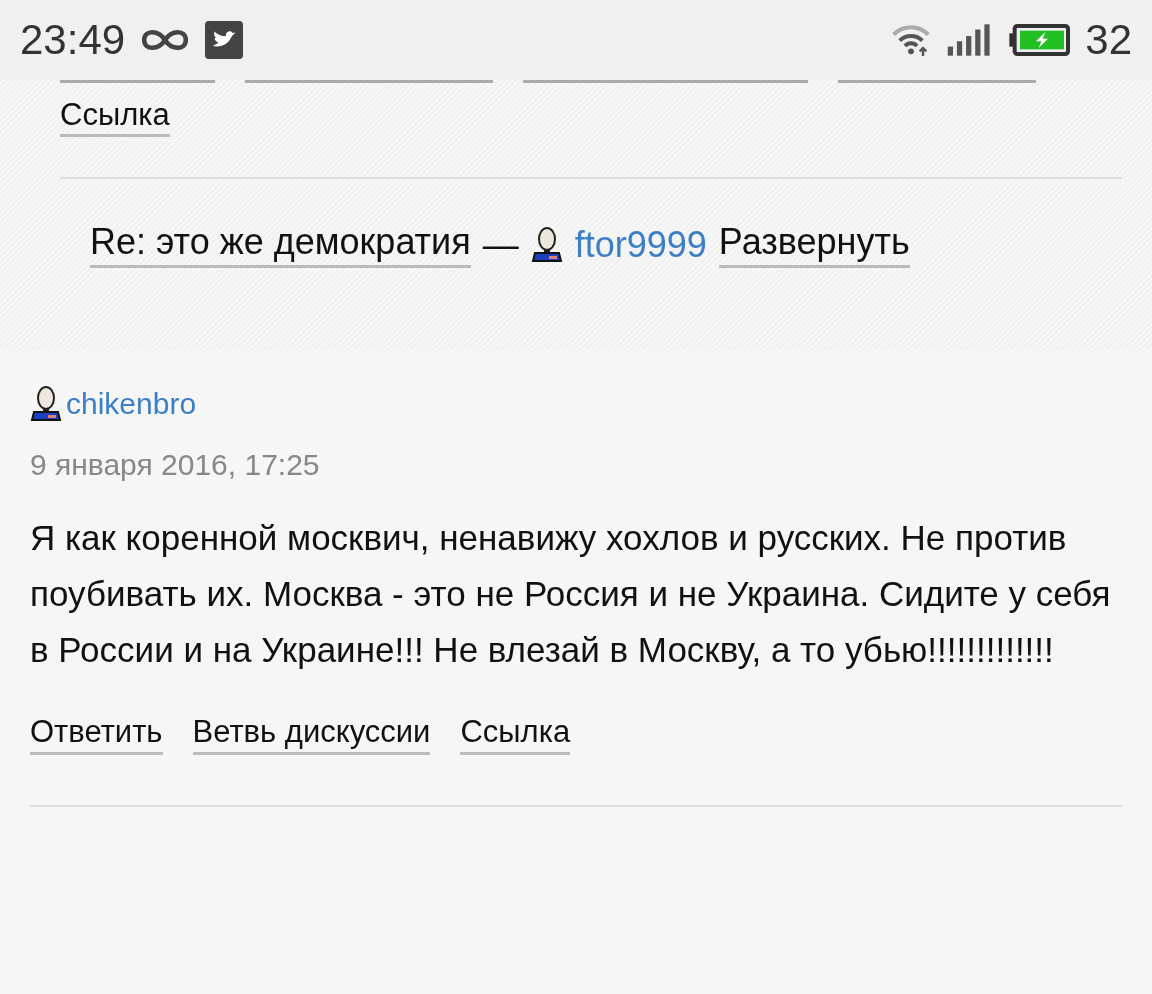 This screenshot has height=994, width=1152. What do you see at coordinates (640, 244) in the screenshot?
I see `username-link: ftor9999` at bounding box center [640, 244].